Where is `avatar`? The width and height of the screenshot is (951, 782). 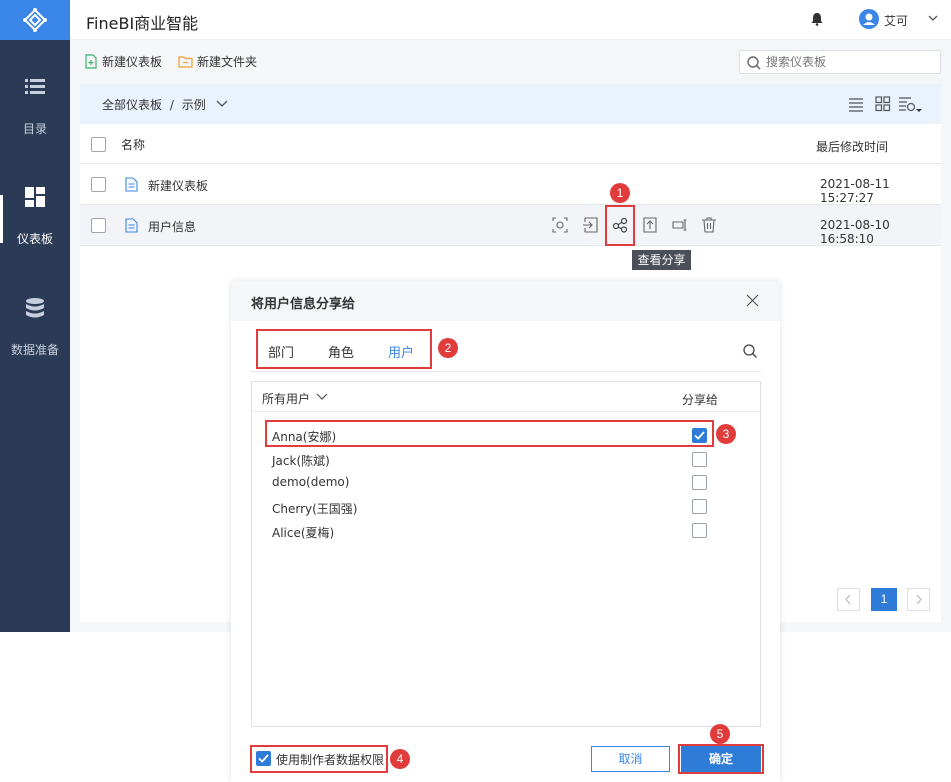 avatar is located at coordinates (869, 19).